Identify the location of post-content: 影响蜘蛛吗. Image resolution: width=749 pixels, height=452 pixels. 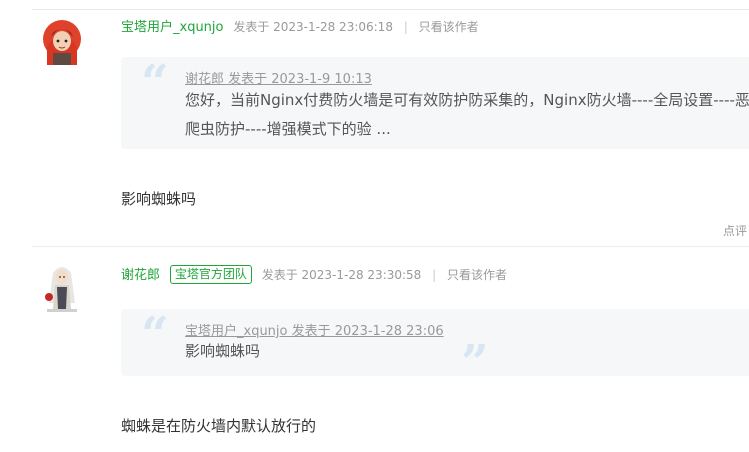
(159, 199).